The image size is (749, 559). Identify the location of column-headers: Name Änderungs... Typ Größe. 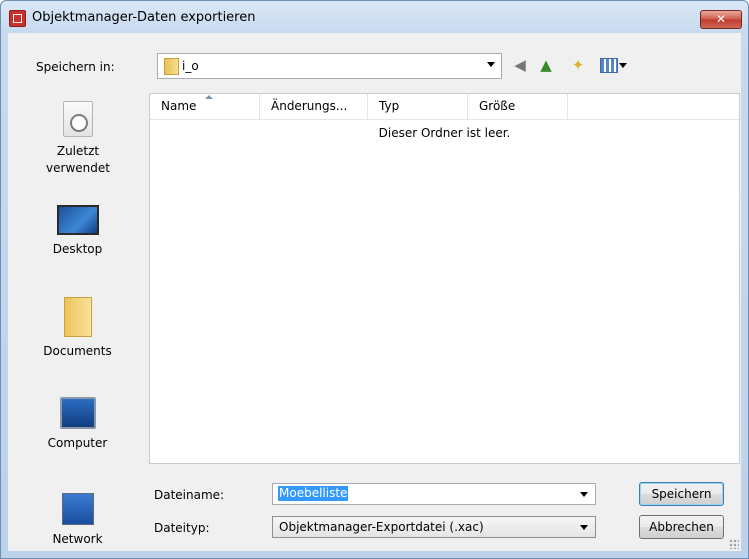
(444, 107).